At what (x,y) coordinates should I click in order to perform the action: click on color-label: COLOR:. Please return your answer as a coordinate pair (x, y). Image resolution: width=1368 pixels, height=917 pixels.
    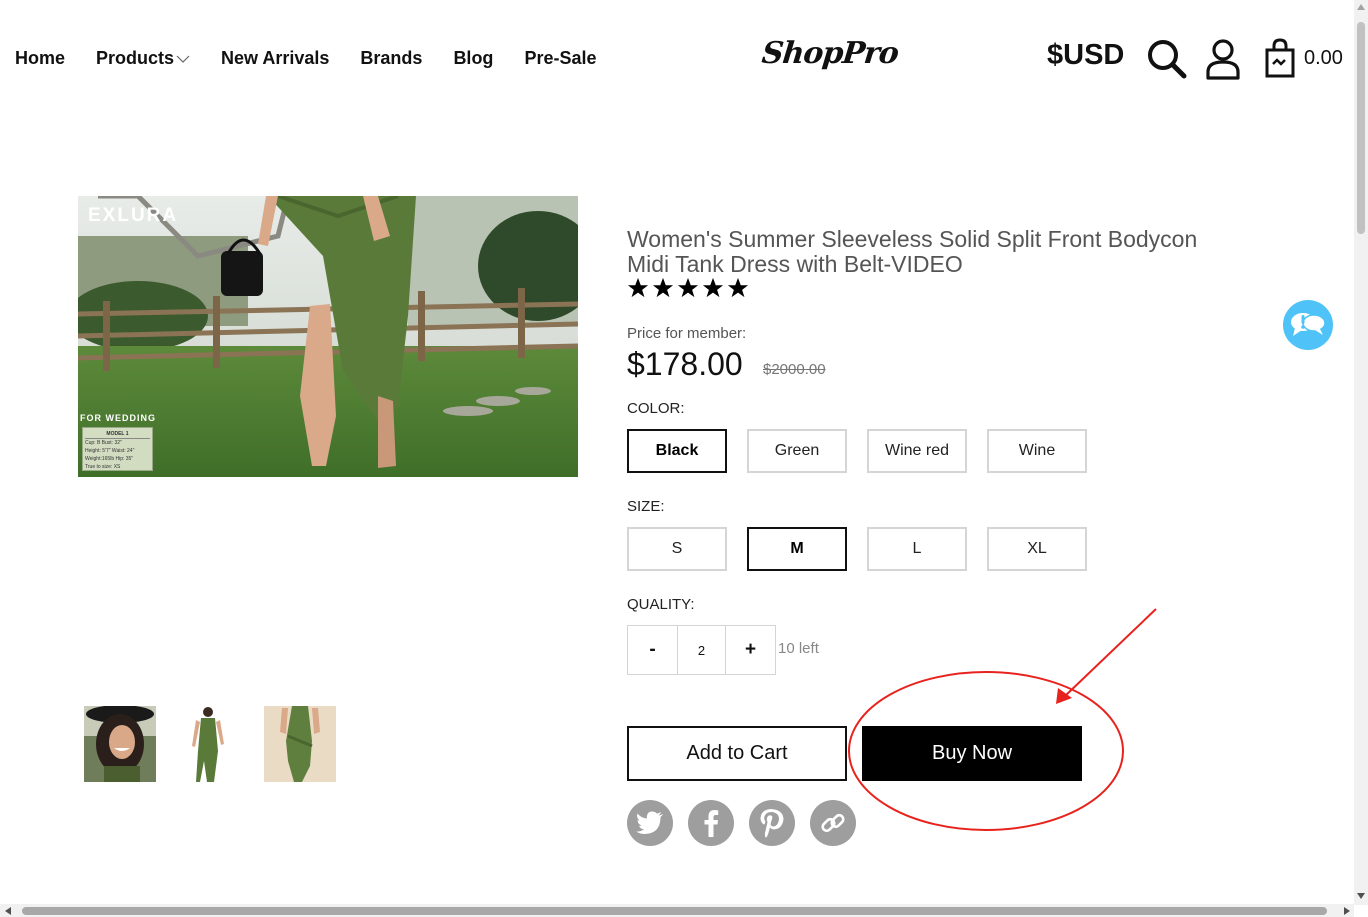
    Looking at the image, I should click on (656, 408).